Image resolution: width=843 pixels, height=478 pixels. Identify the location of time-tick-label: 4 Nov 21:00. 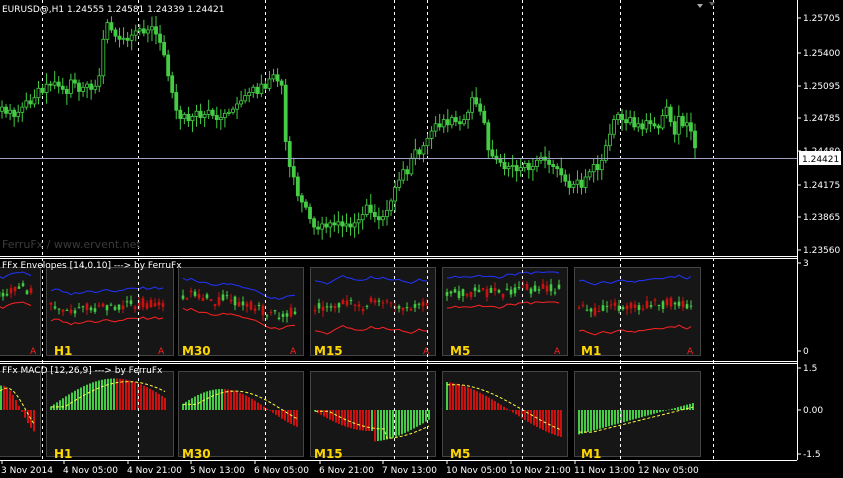
(154, 471).